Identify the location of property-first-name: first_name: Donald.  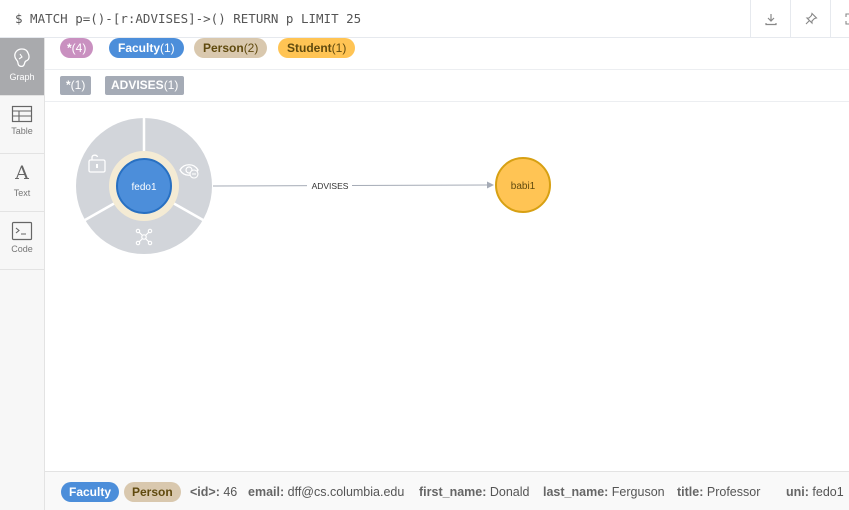
(474, 492).